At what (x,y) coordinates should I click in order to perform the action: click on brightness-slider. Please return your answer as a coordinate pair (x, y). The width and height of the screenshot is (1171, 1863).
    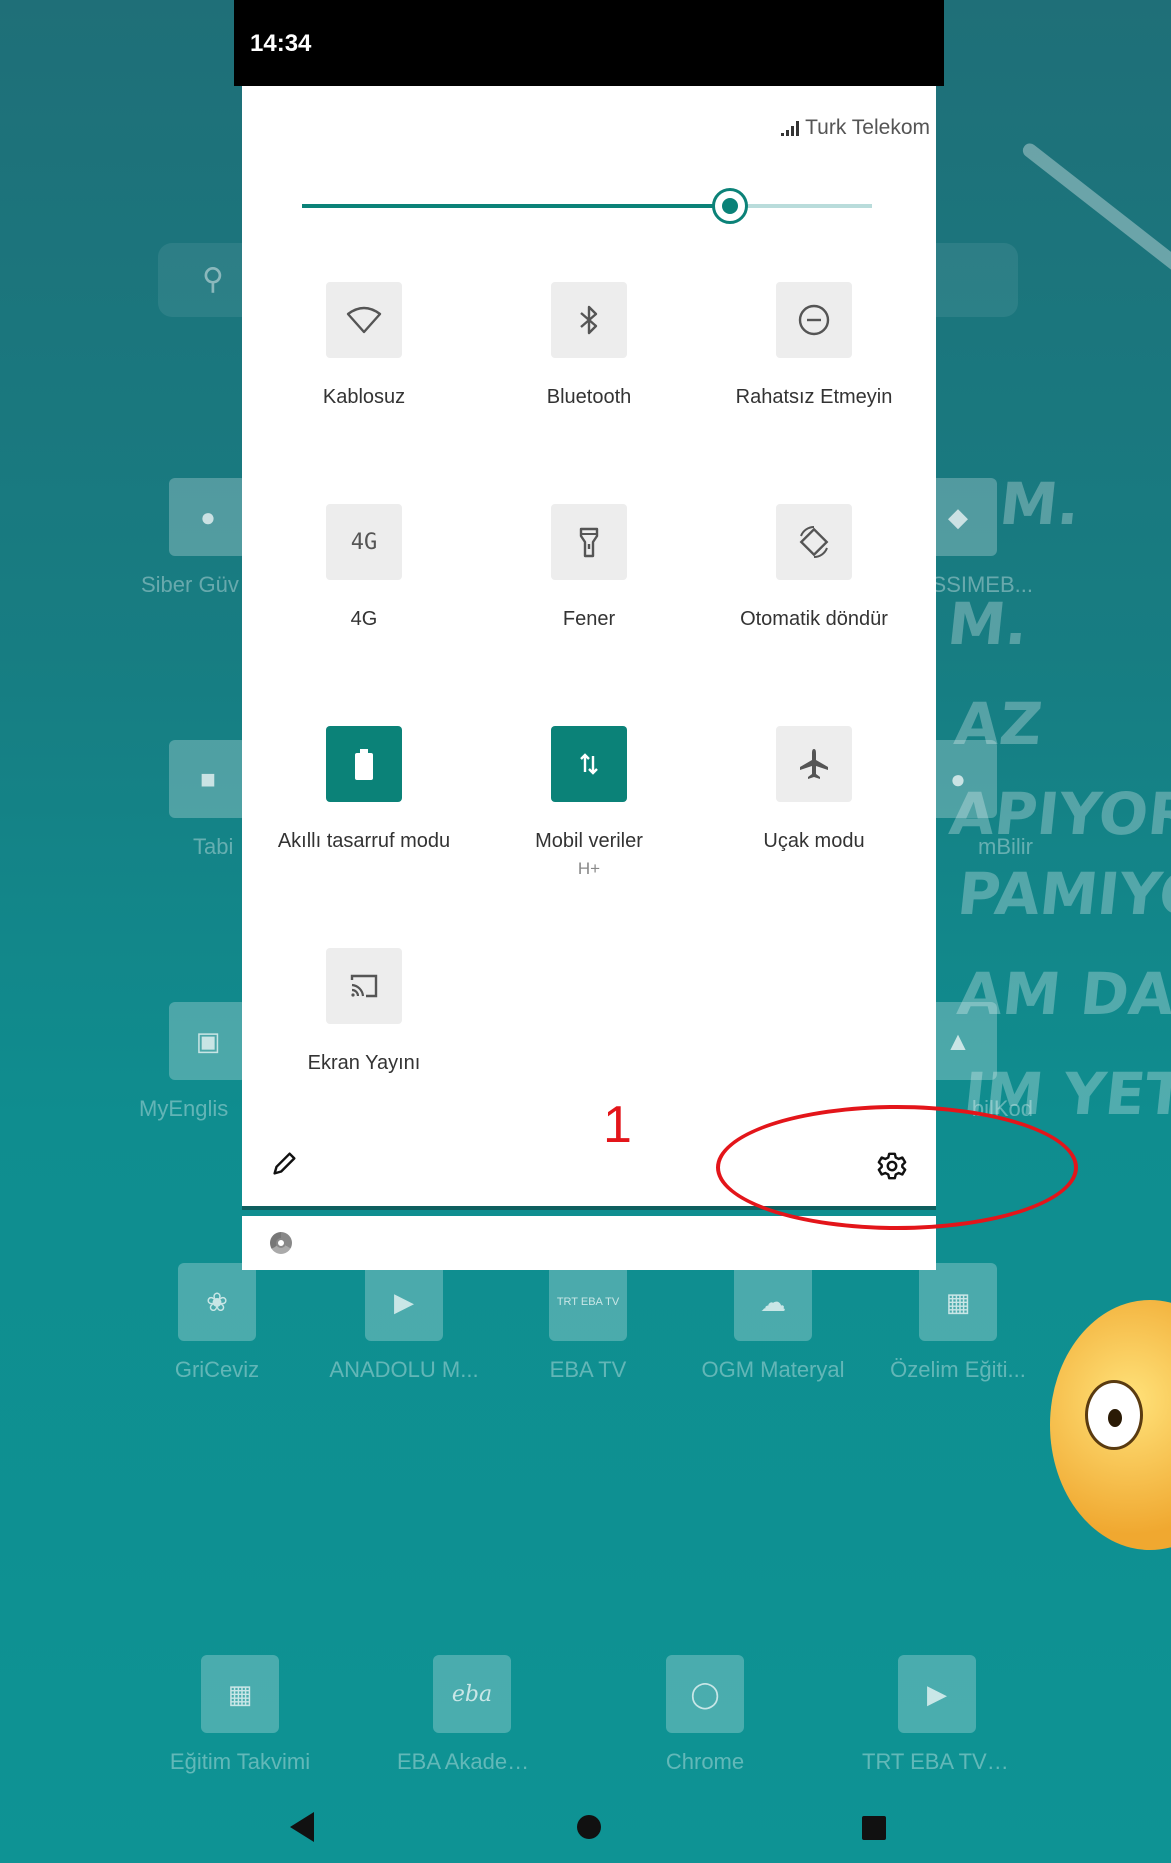
    Looking at the image, I should click on (587, 206).